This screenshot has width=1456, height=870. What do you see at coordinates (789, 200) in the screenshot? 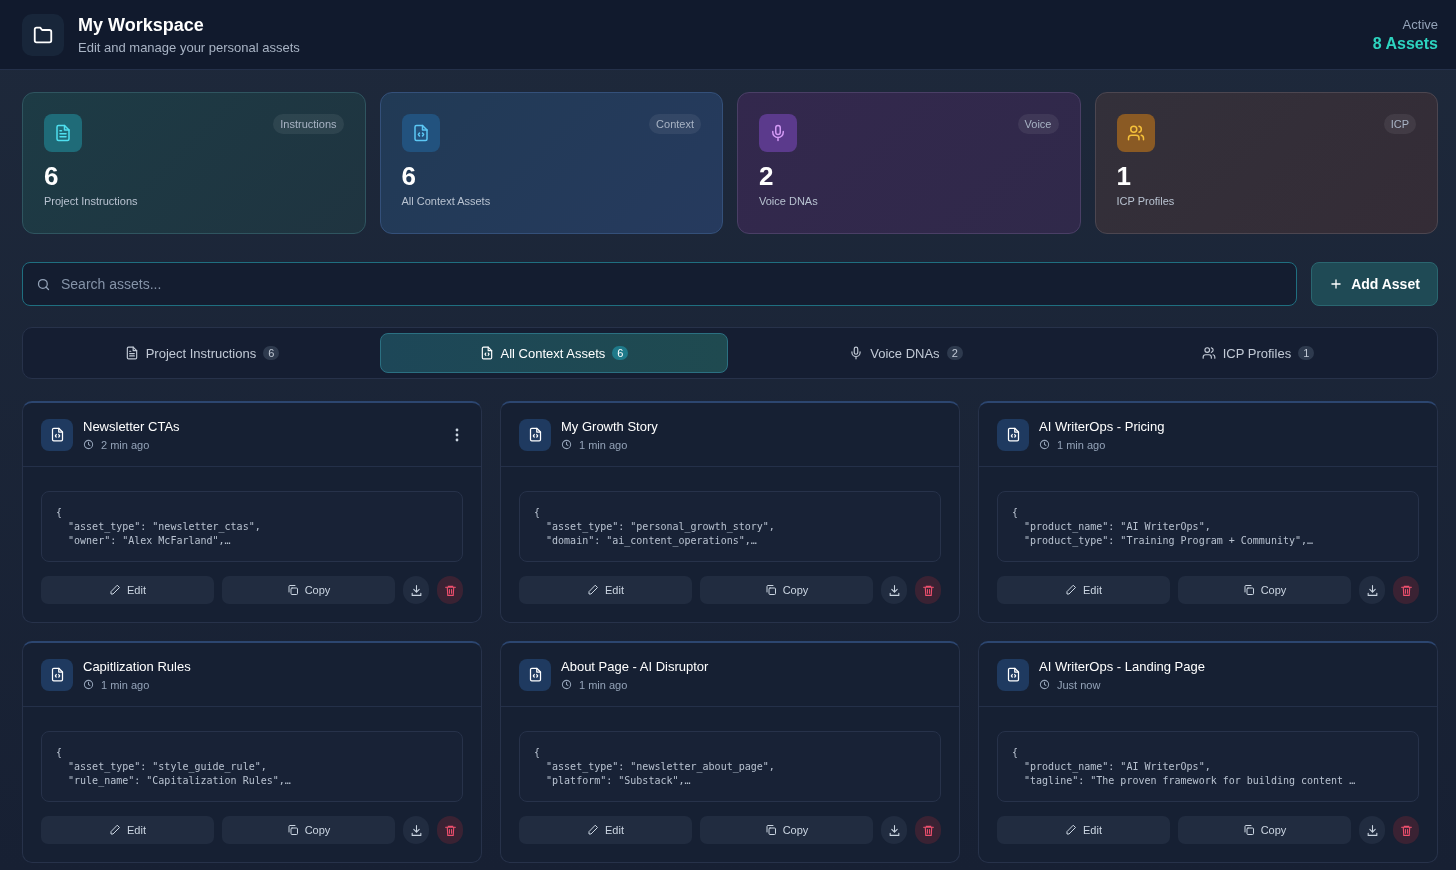
I see `stat-label: Voice DNAs` at bounding box center [789, 200].